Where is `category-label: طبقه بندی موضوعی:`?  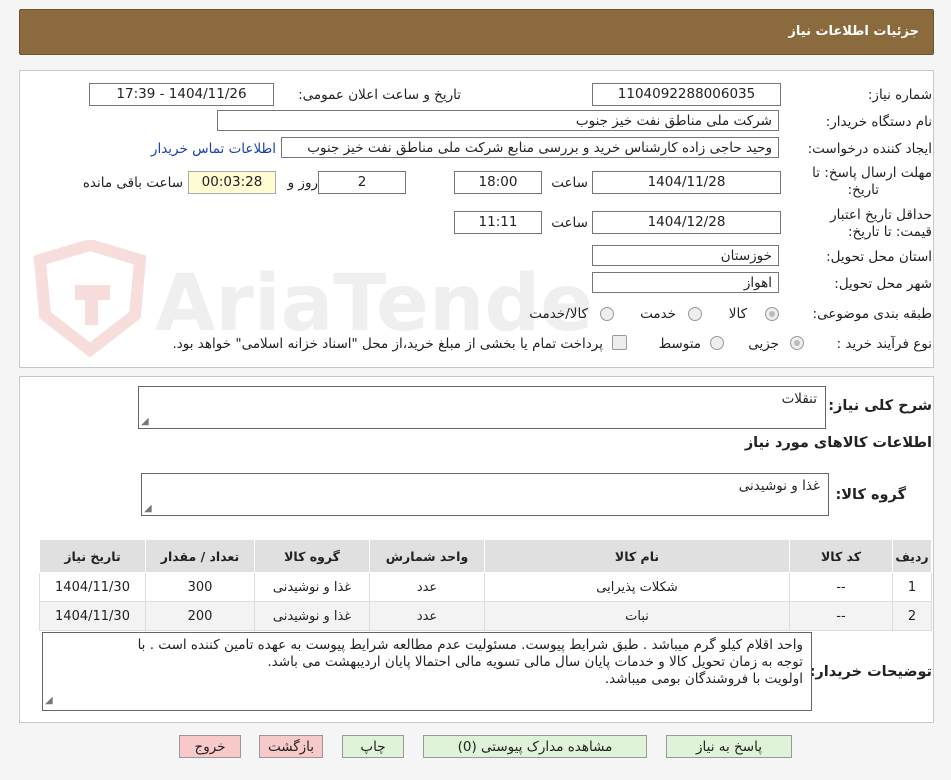
category-label: طبقه بندی موضوعی: is located at coordinates (872, 314).